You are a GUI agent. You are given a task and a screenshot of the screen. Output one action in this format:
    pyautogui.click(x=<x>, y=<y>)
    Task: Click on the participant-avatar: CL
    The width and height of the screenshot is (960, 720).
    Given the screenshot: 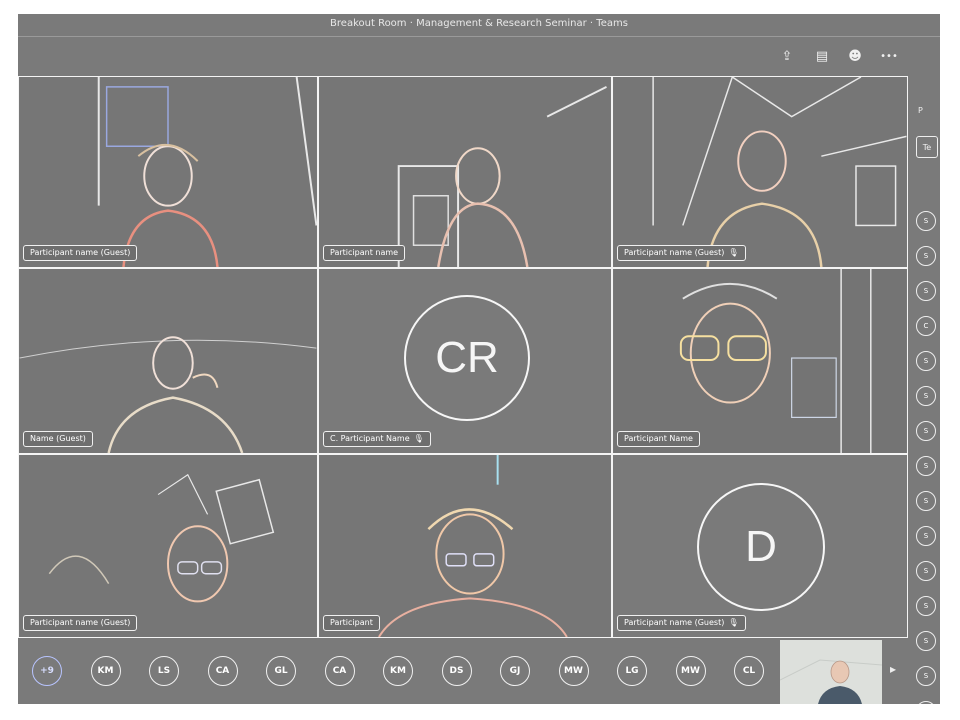 What is the action you would take?
    pyautogui.click(x=749, y=671)
    